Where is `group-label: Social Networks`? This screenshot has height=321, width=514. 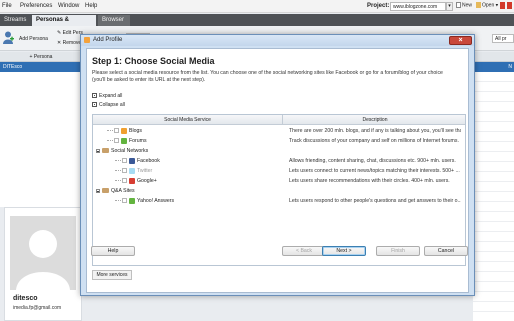
group-label: Social Networks is located at coordinates (130, 151).